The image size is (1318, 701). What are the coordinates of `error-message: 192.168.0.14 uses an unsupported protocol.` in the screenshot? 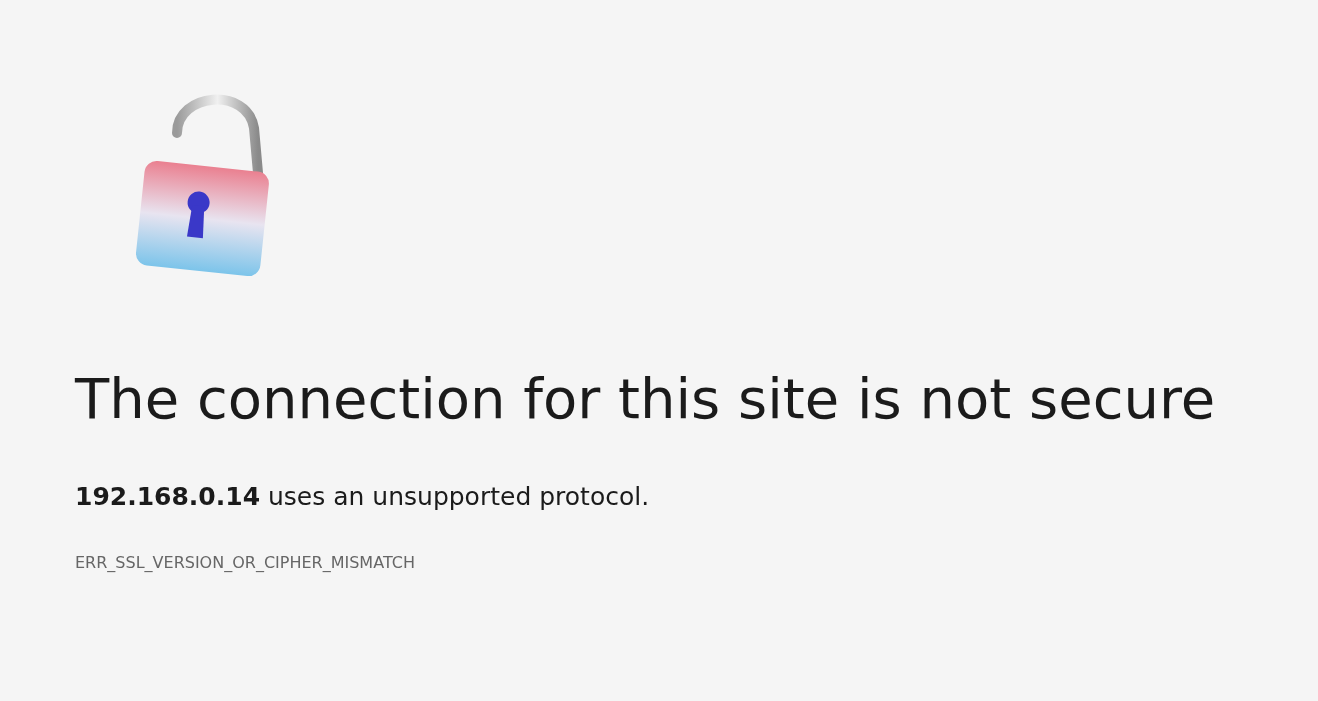 It's located at (363, 497).